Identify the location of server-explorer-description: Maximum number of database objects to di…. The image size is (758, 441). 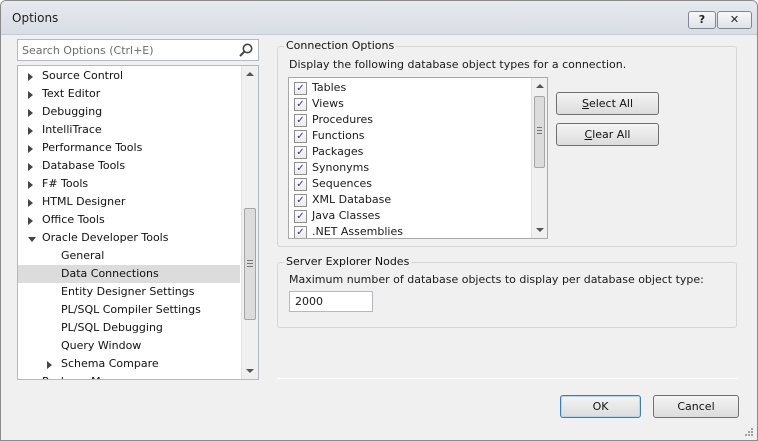
(496, 279).